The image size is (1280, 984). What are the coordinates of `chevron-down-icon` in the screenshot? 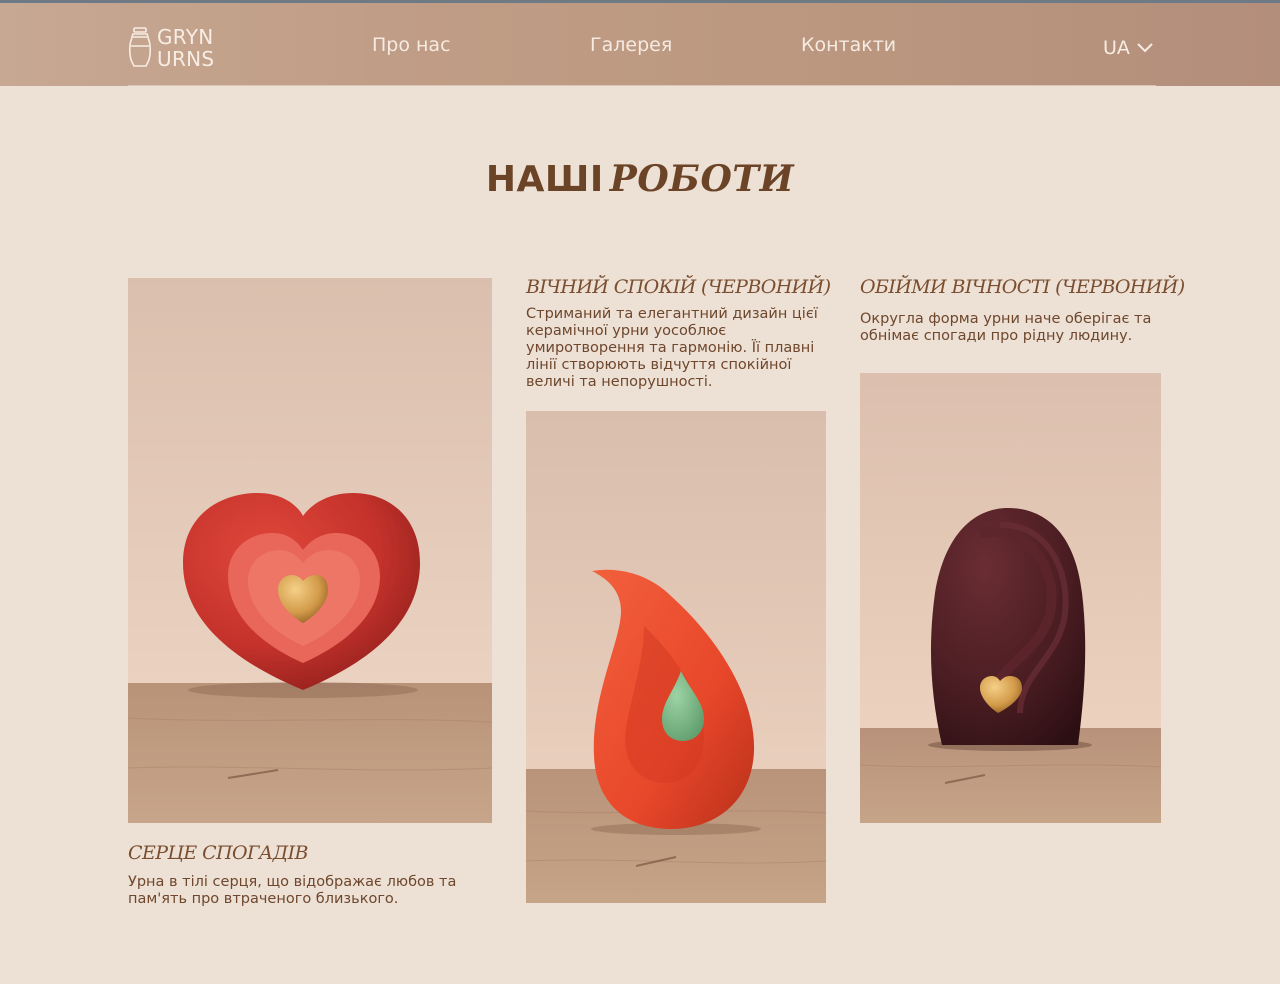 It's located at (1142, 48).